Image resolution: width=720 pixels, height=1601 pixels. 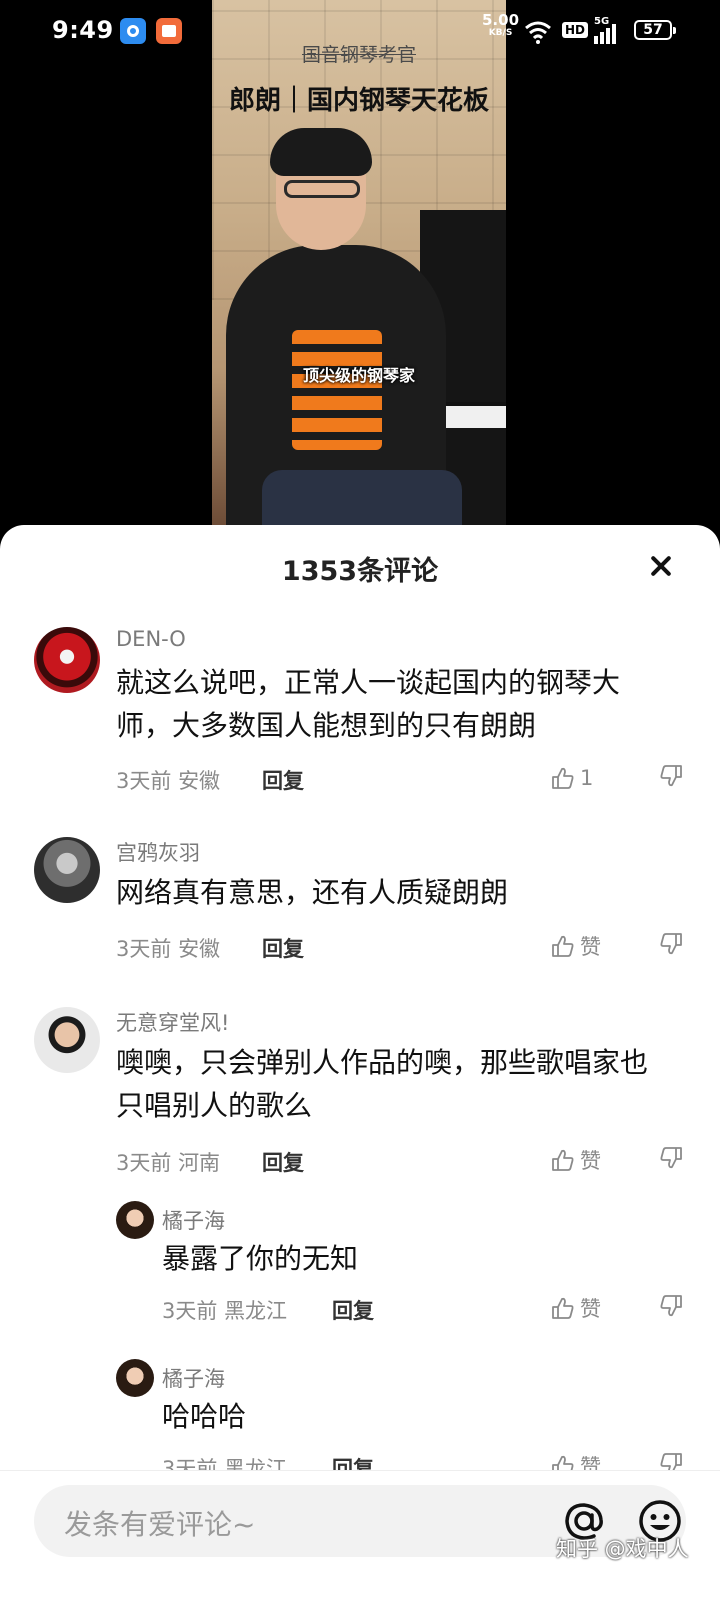 What do you see at coordinates (538, 32) in the screenshot?
I see `wifi-icon` at bounding box center [538, 32].